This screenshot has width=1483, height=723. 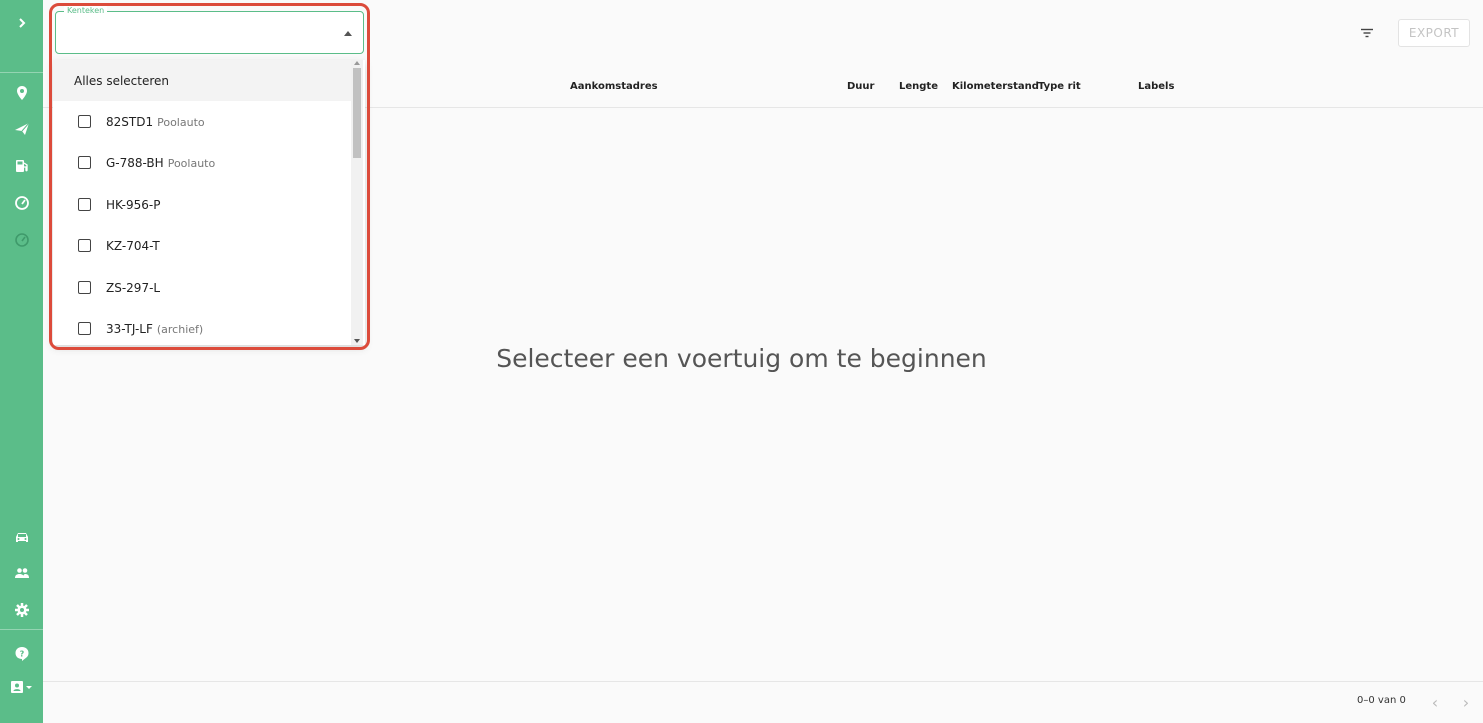 What do you see at coordinates (21, 166) in the screenshot?
I see `fuel-icon` at bounding box center [21, 166].